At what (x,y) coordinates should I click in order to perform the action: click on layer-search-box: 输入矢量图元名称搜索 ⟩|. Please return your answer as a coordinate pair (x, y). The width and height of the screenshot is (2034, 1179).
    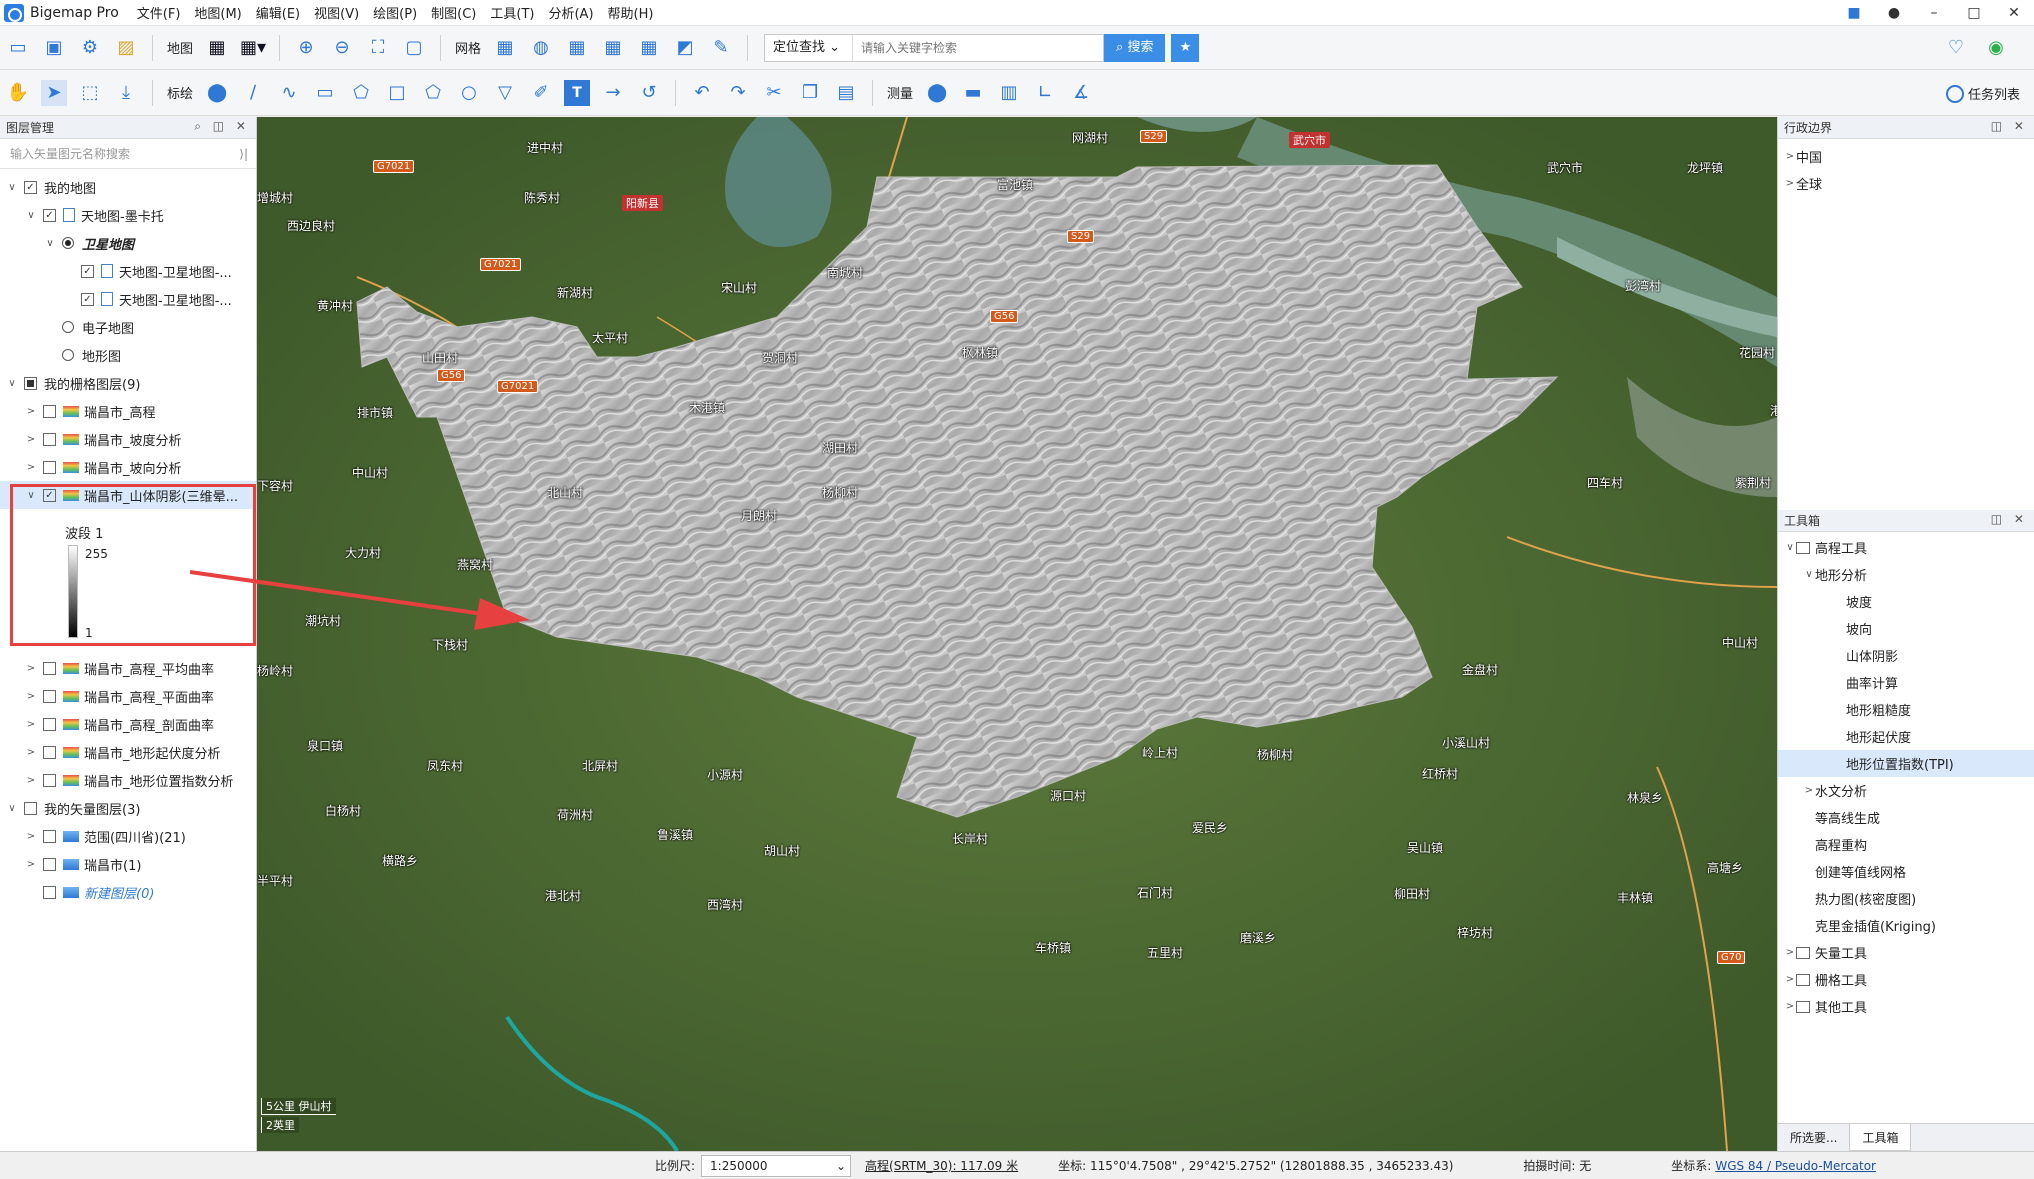
    Looking at the image, I should click on (128, 154).